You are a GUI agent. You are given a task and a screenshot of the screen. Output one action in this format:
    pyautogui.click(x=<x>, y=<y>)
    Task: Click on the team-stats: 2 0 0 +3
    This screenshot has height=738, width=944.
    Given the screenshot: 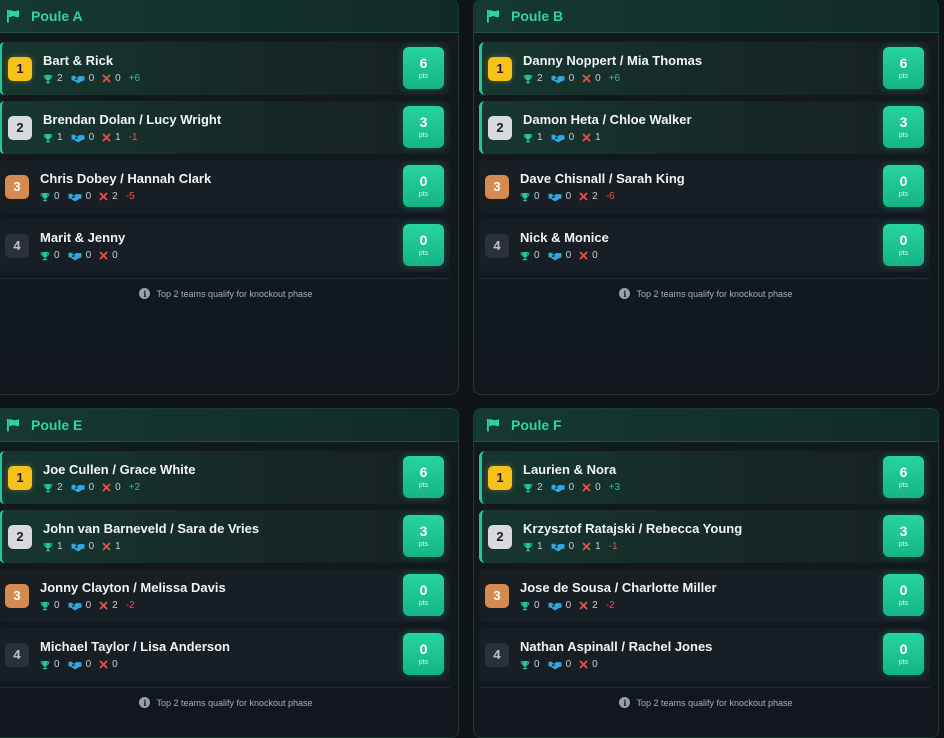 What is the action you would take?
    pyautogui.click(x=726, y=487)
    